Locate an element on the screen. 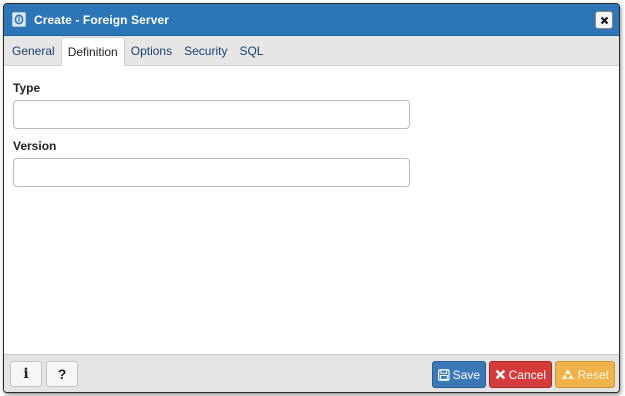 Image resolution: width=625 pixels, height=396 pixels. cancel-label: Cancel is located at coordinates (527, 374).